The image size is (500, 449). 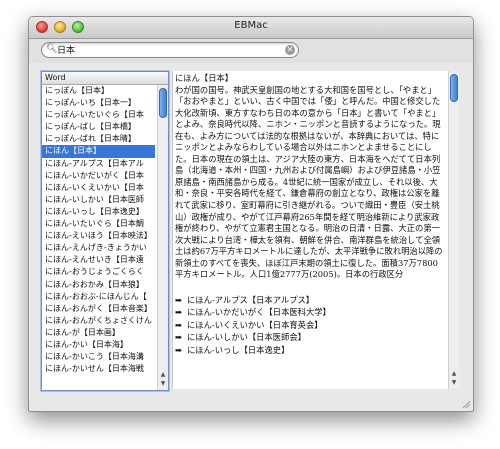 I want to click on related-link-label: にほん‐いくえいかい【日本育英会】, so click(x=255, y=324).